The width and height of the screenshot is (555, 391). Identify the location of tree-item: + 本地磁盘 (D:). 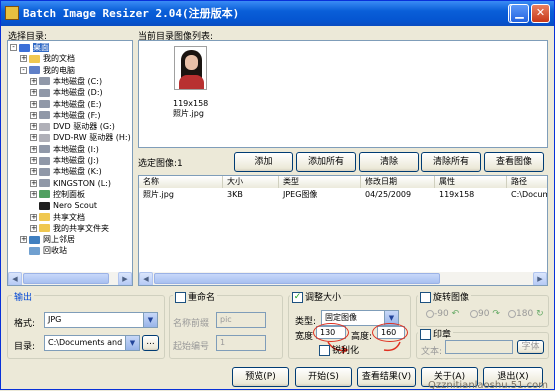
(66, 92).